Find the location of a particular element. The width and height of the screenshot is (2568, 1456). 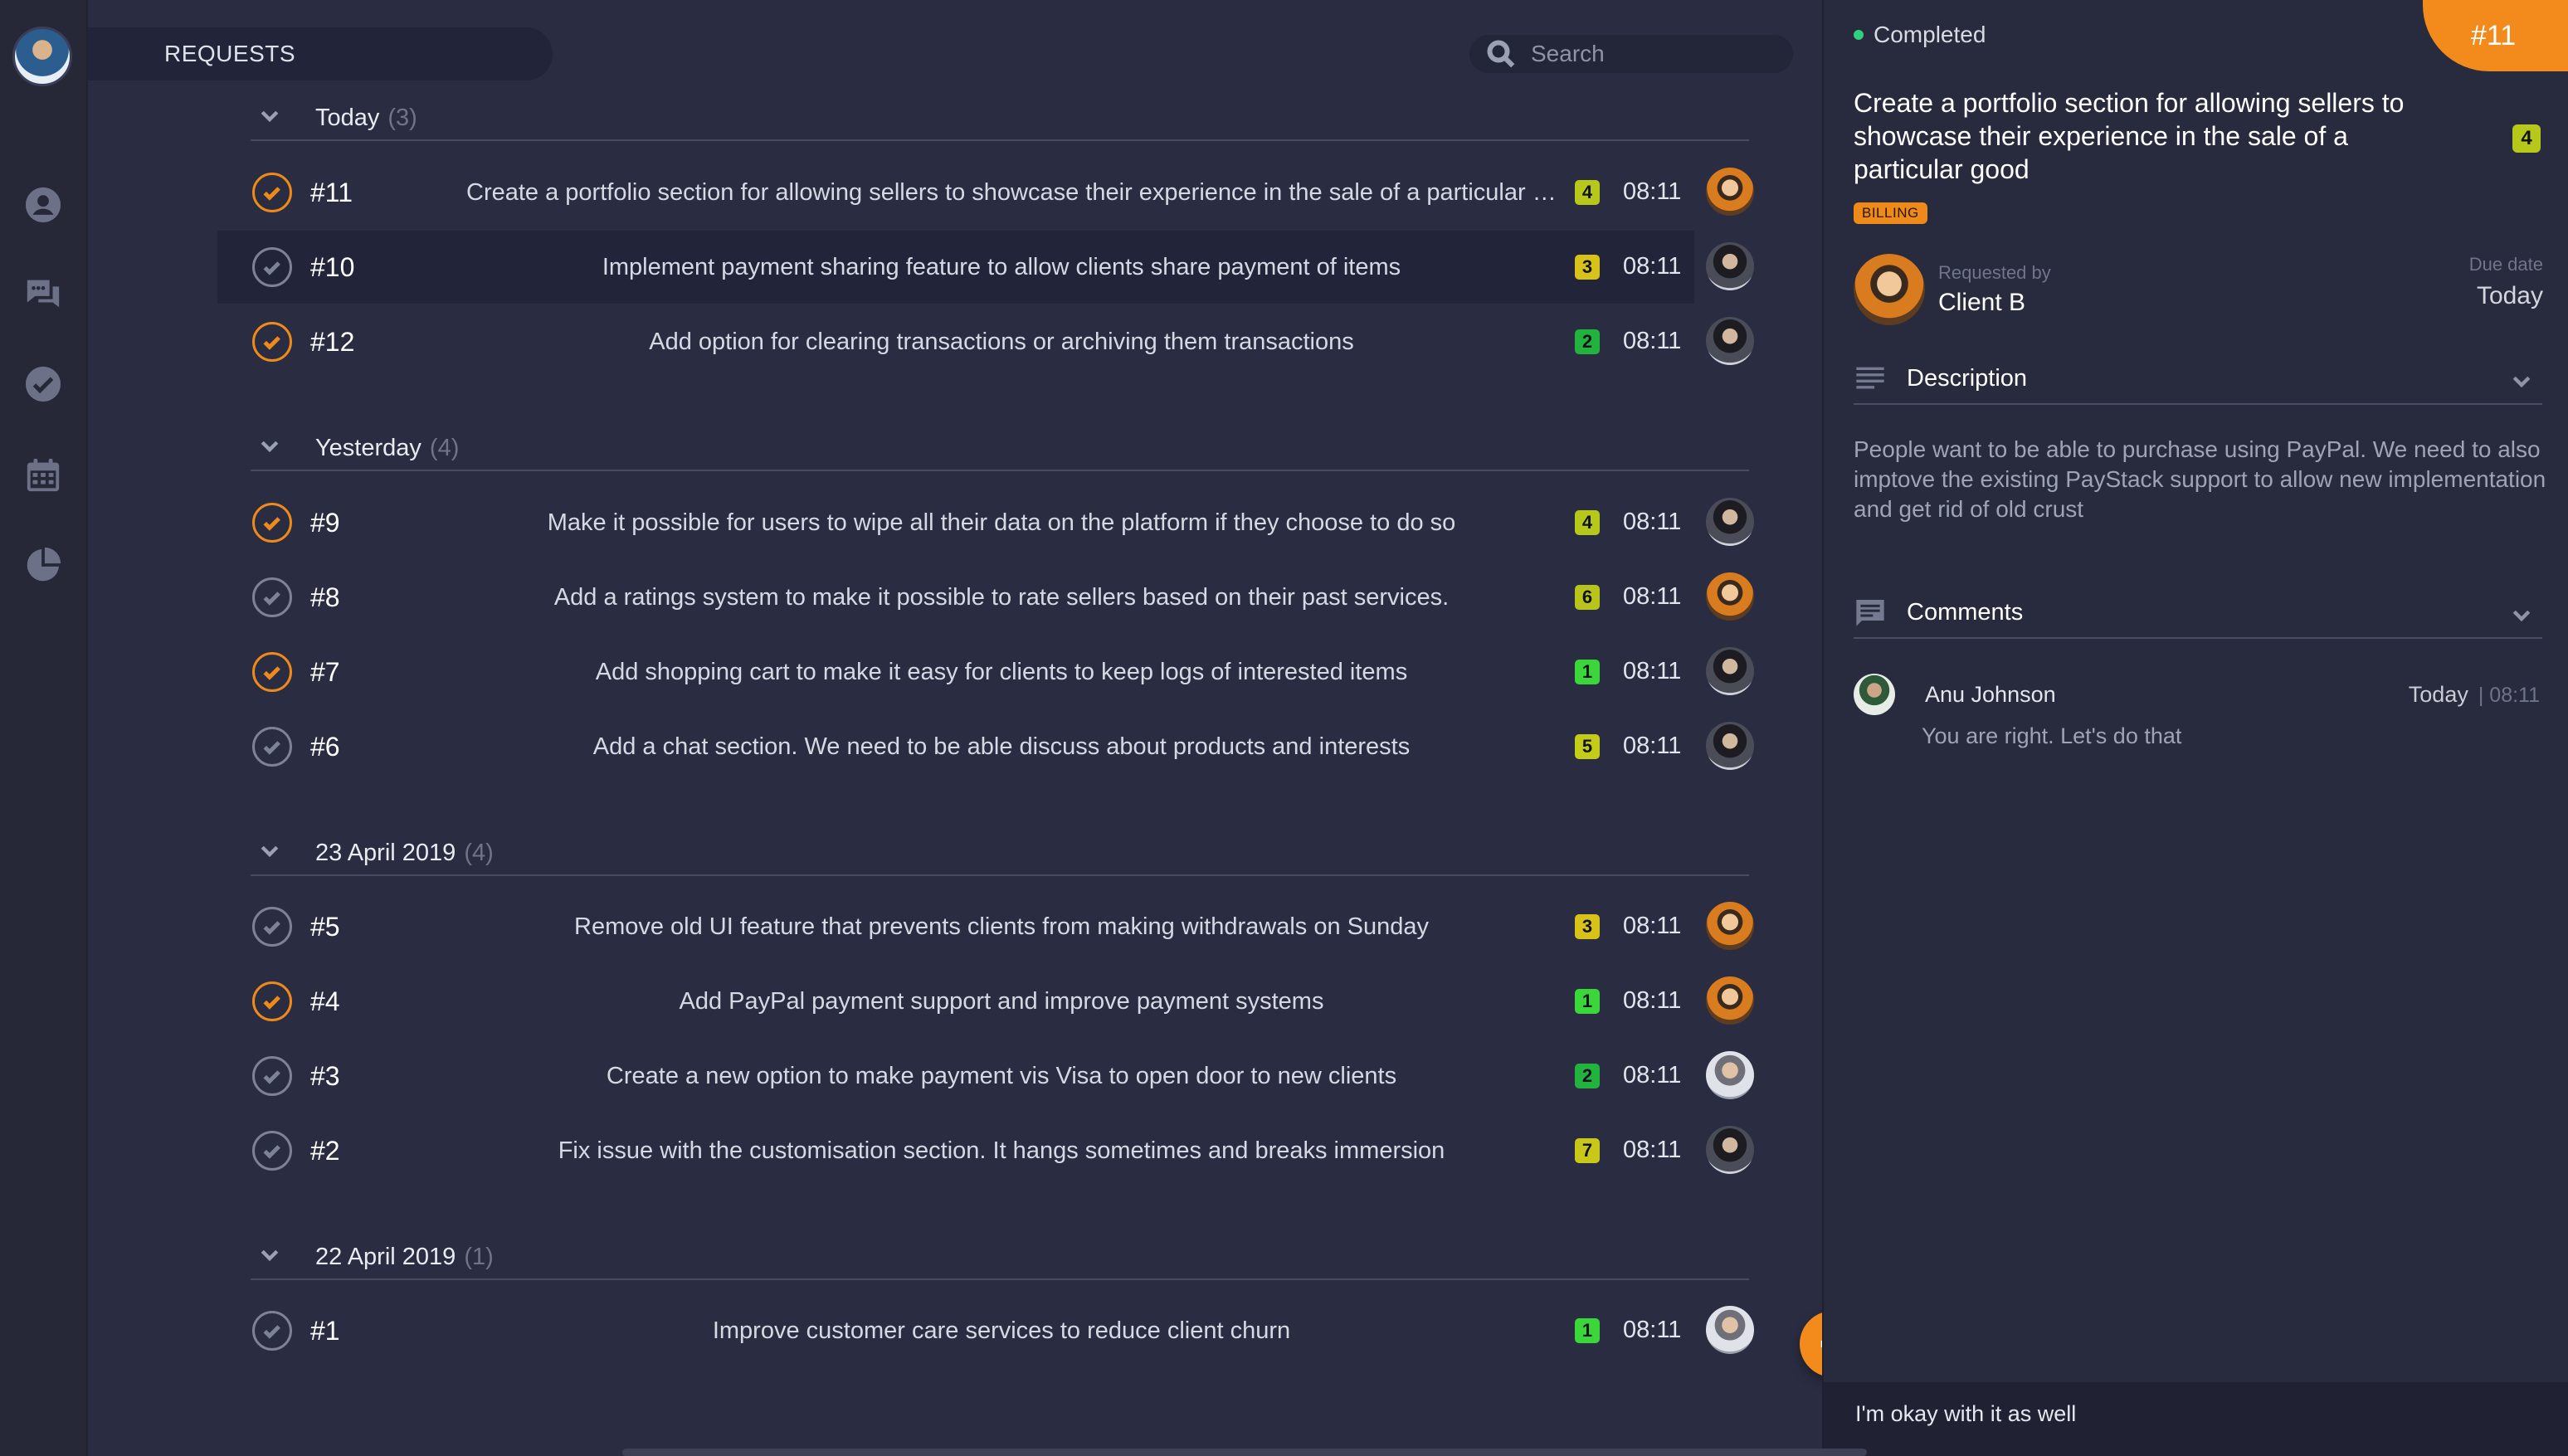

request-id: #2 is located at coordinates (325, 1151).